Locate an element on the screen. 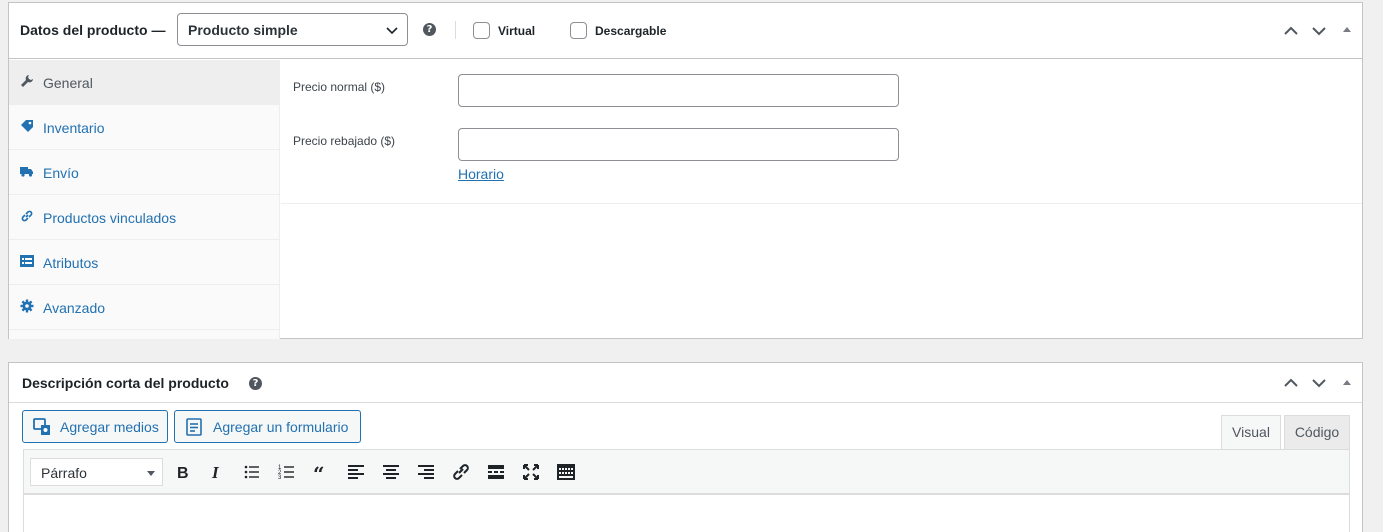  svg-text: B is located at coordinates (183, 473).